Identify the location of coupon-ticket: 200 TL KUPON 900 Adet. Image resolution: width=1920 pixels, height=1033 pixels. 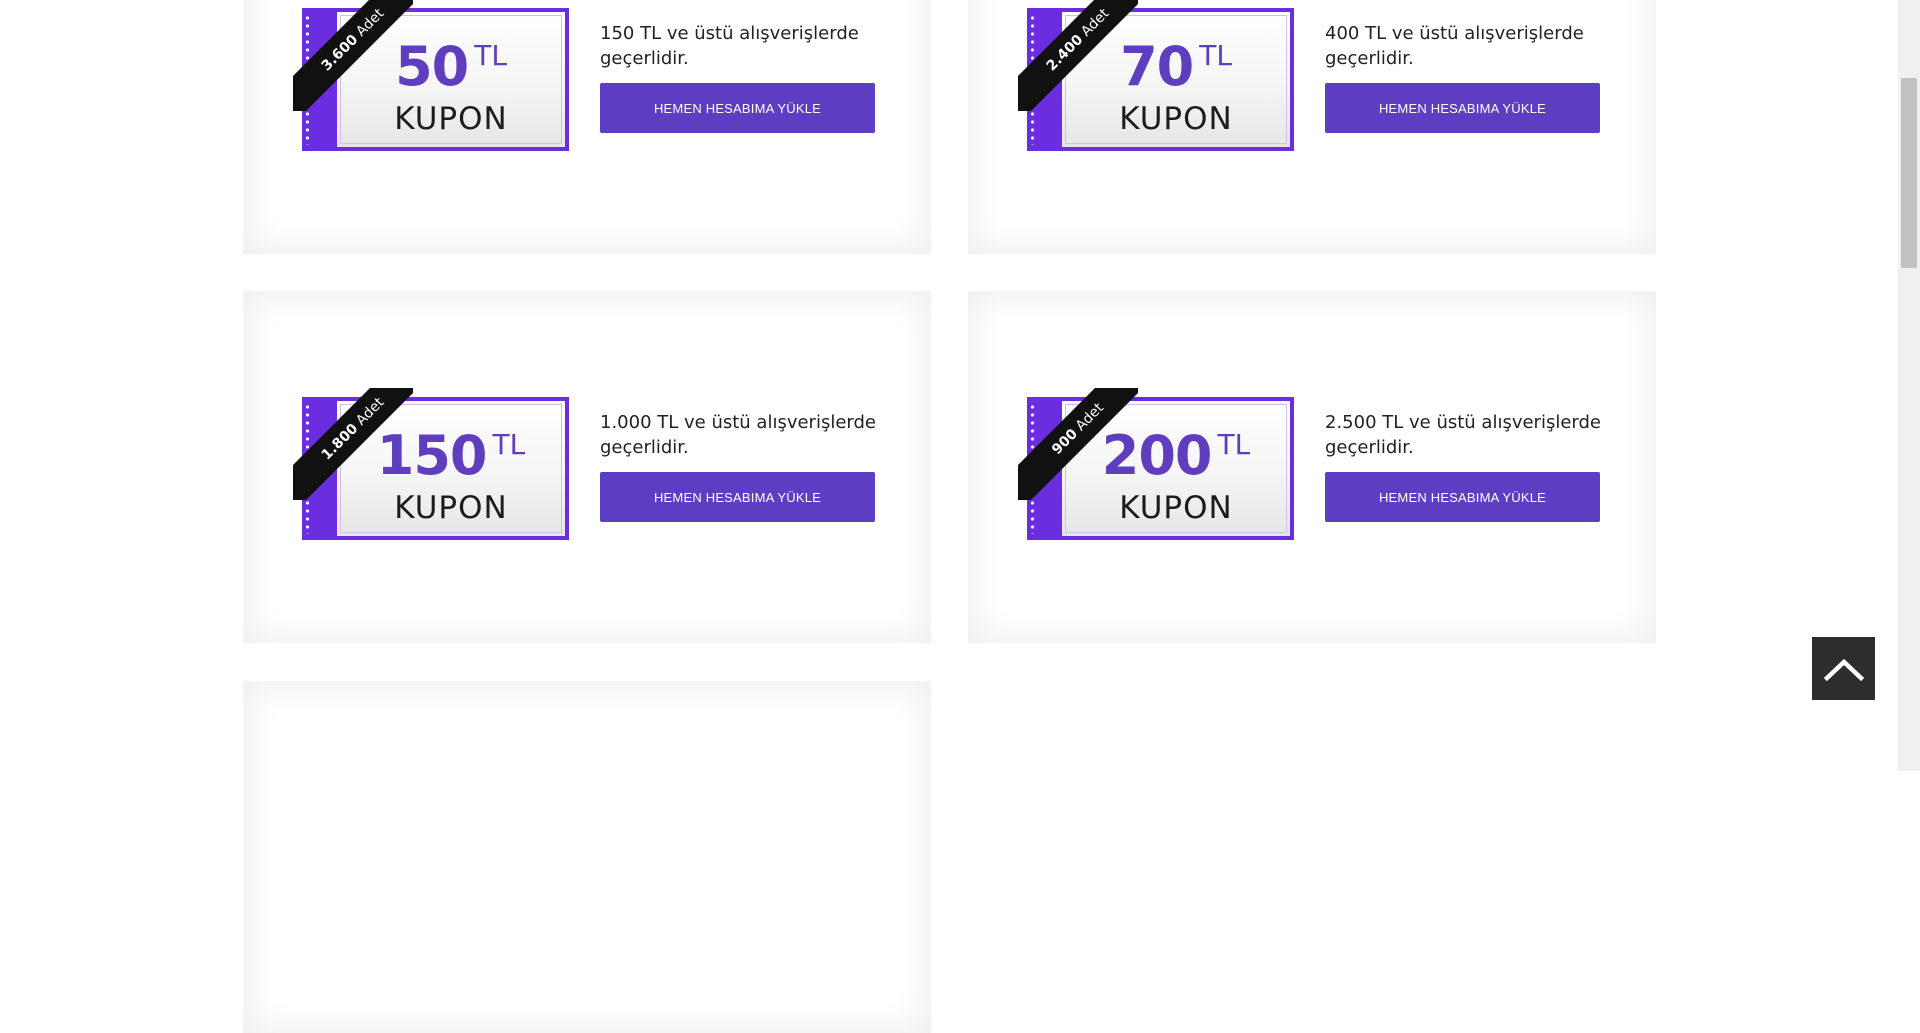
(1156, 464).